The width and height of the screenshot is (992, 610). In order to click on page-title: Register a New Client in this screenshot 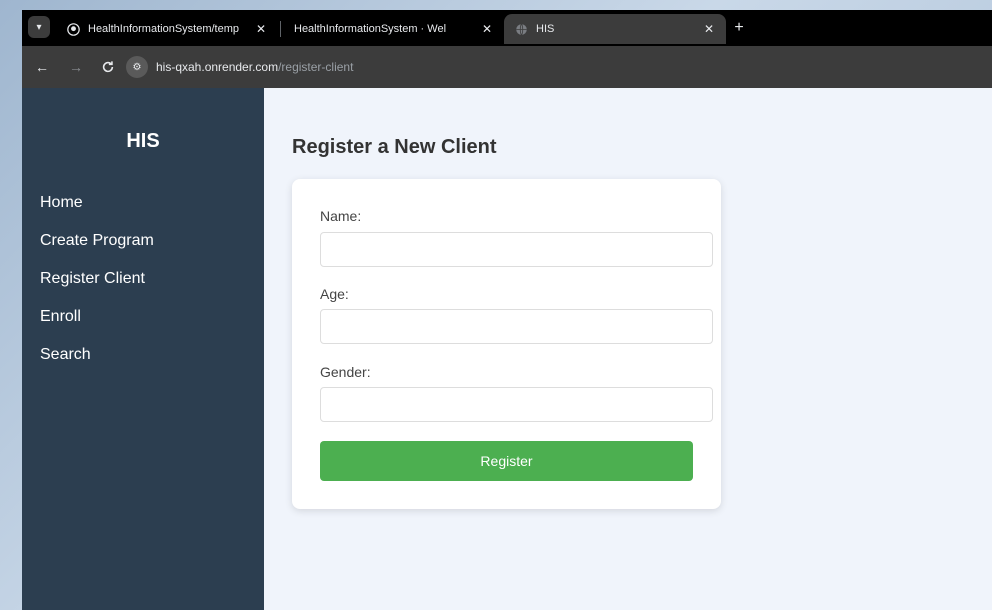, I will do `click(394, 147)`.